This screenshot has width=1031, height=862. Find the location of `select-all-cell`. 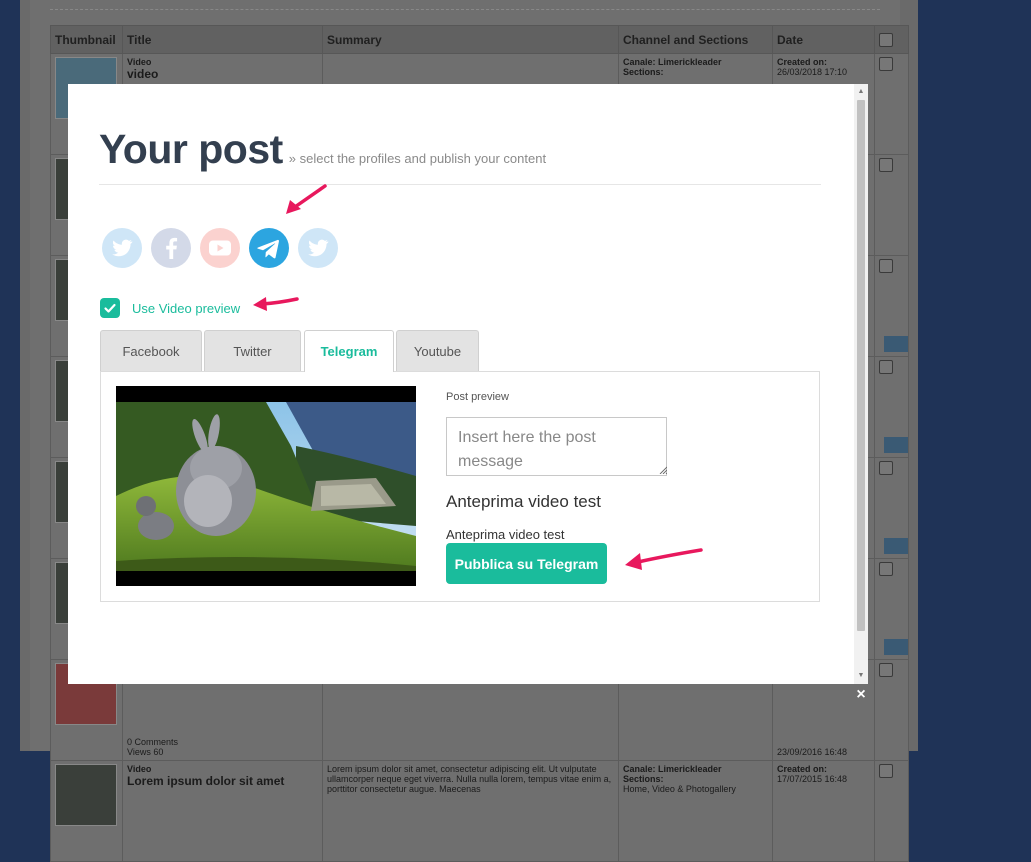

select-all-cell is located at coordinates (891, 39).